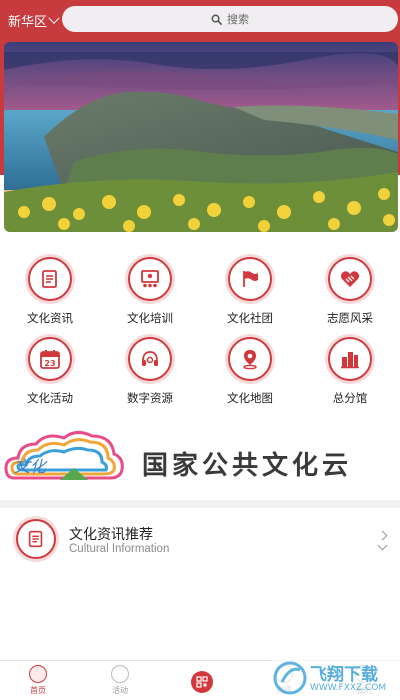 The height and width of the screenshot is (700, 400). I want to click on grid-item-culture-clubs: 文化社团, so click(250, 288).